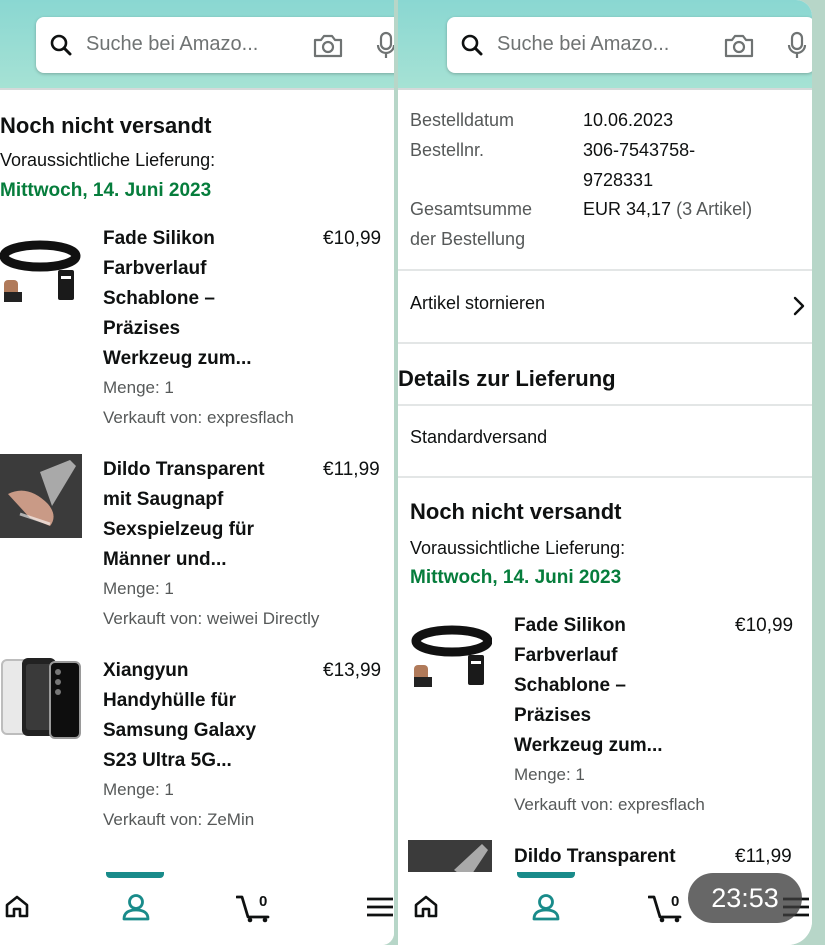  I want to click on order-item-count: (3 Artikel), so click(714, 209).